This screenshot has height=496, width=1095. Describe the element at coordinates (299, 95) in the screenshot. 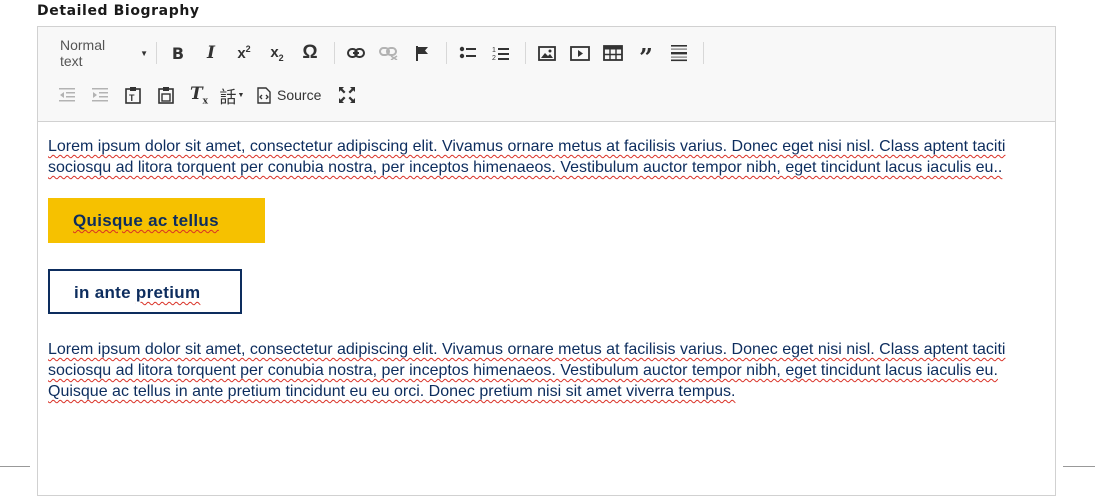

I see `source-label: Source` at that location.